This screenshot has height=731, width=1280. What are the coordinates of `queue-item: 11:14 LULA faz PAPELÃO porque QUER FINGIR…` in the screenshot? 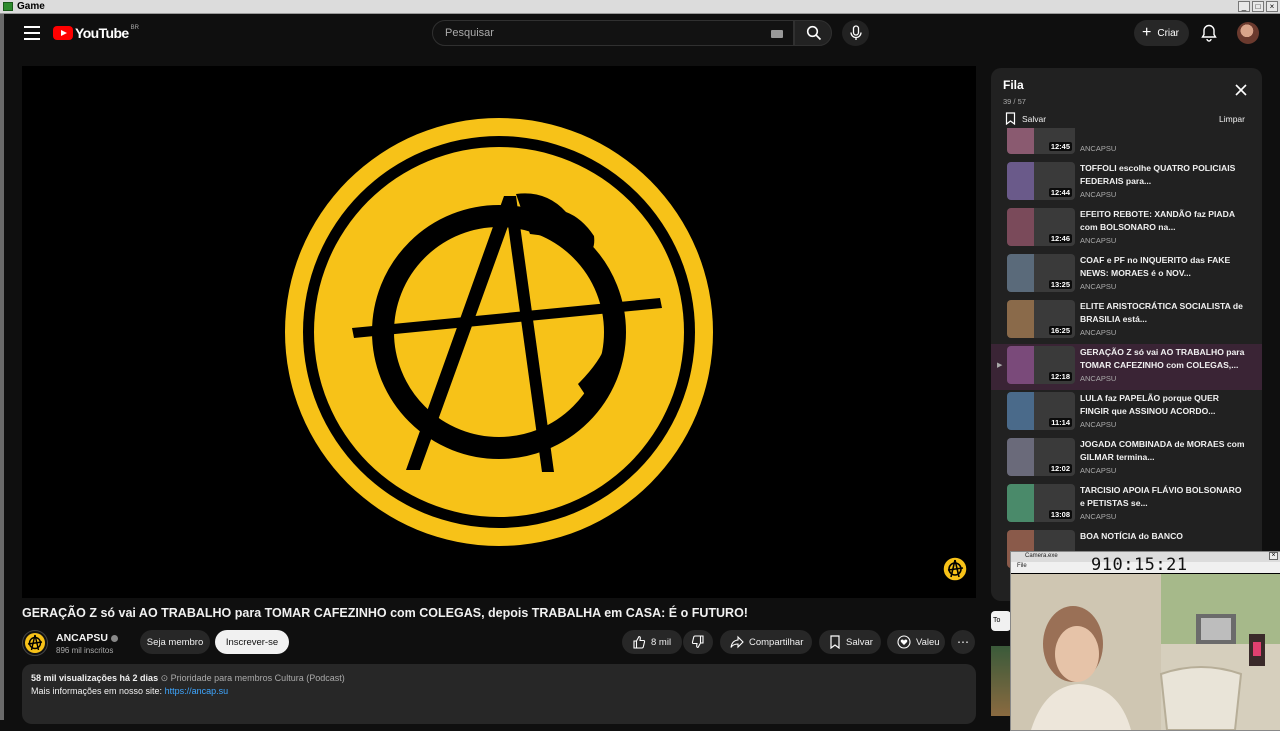 It's located at (1126, 413).